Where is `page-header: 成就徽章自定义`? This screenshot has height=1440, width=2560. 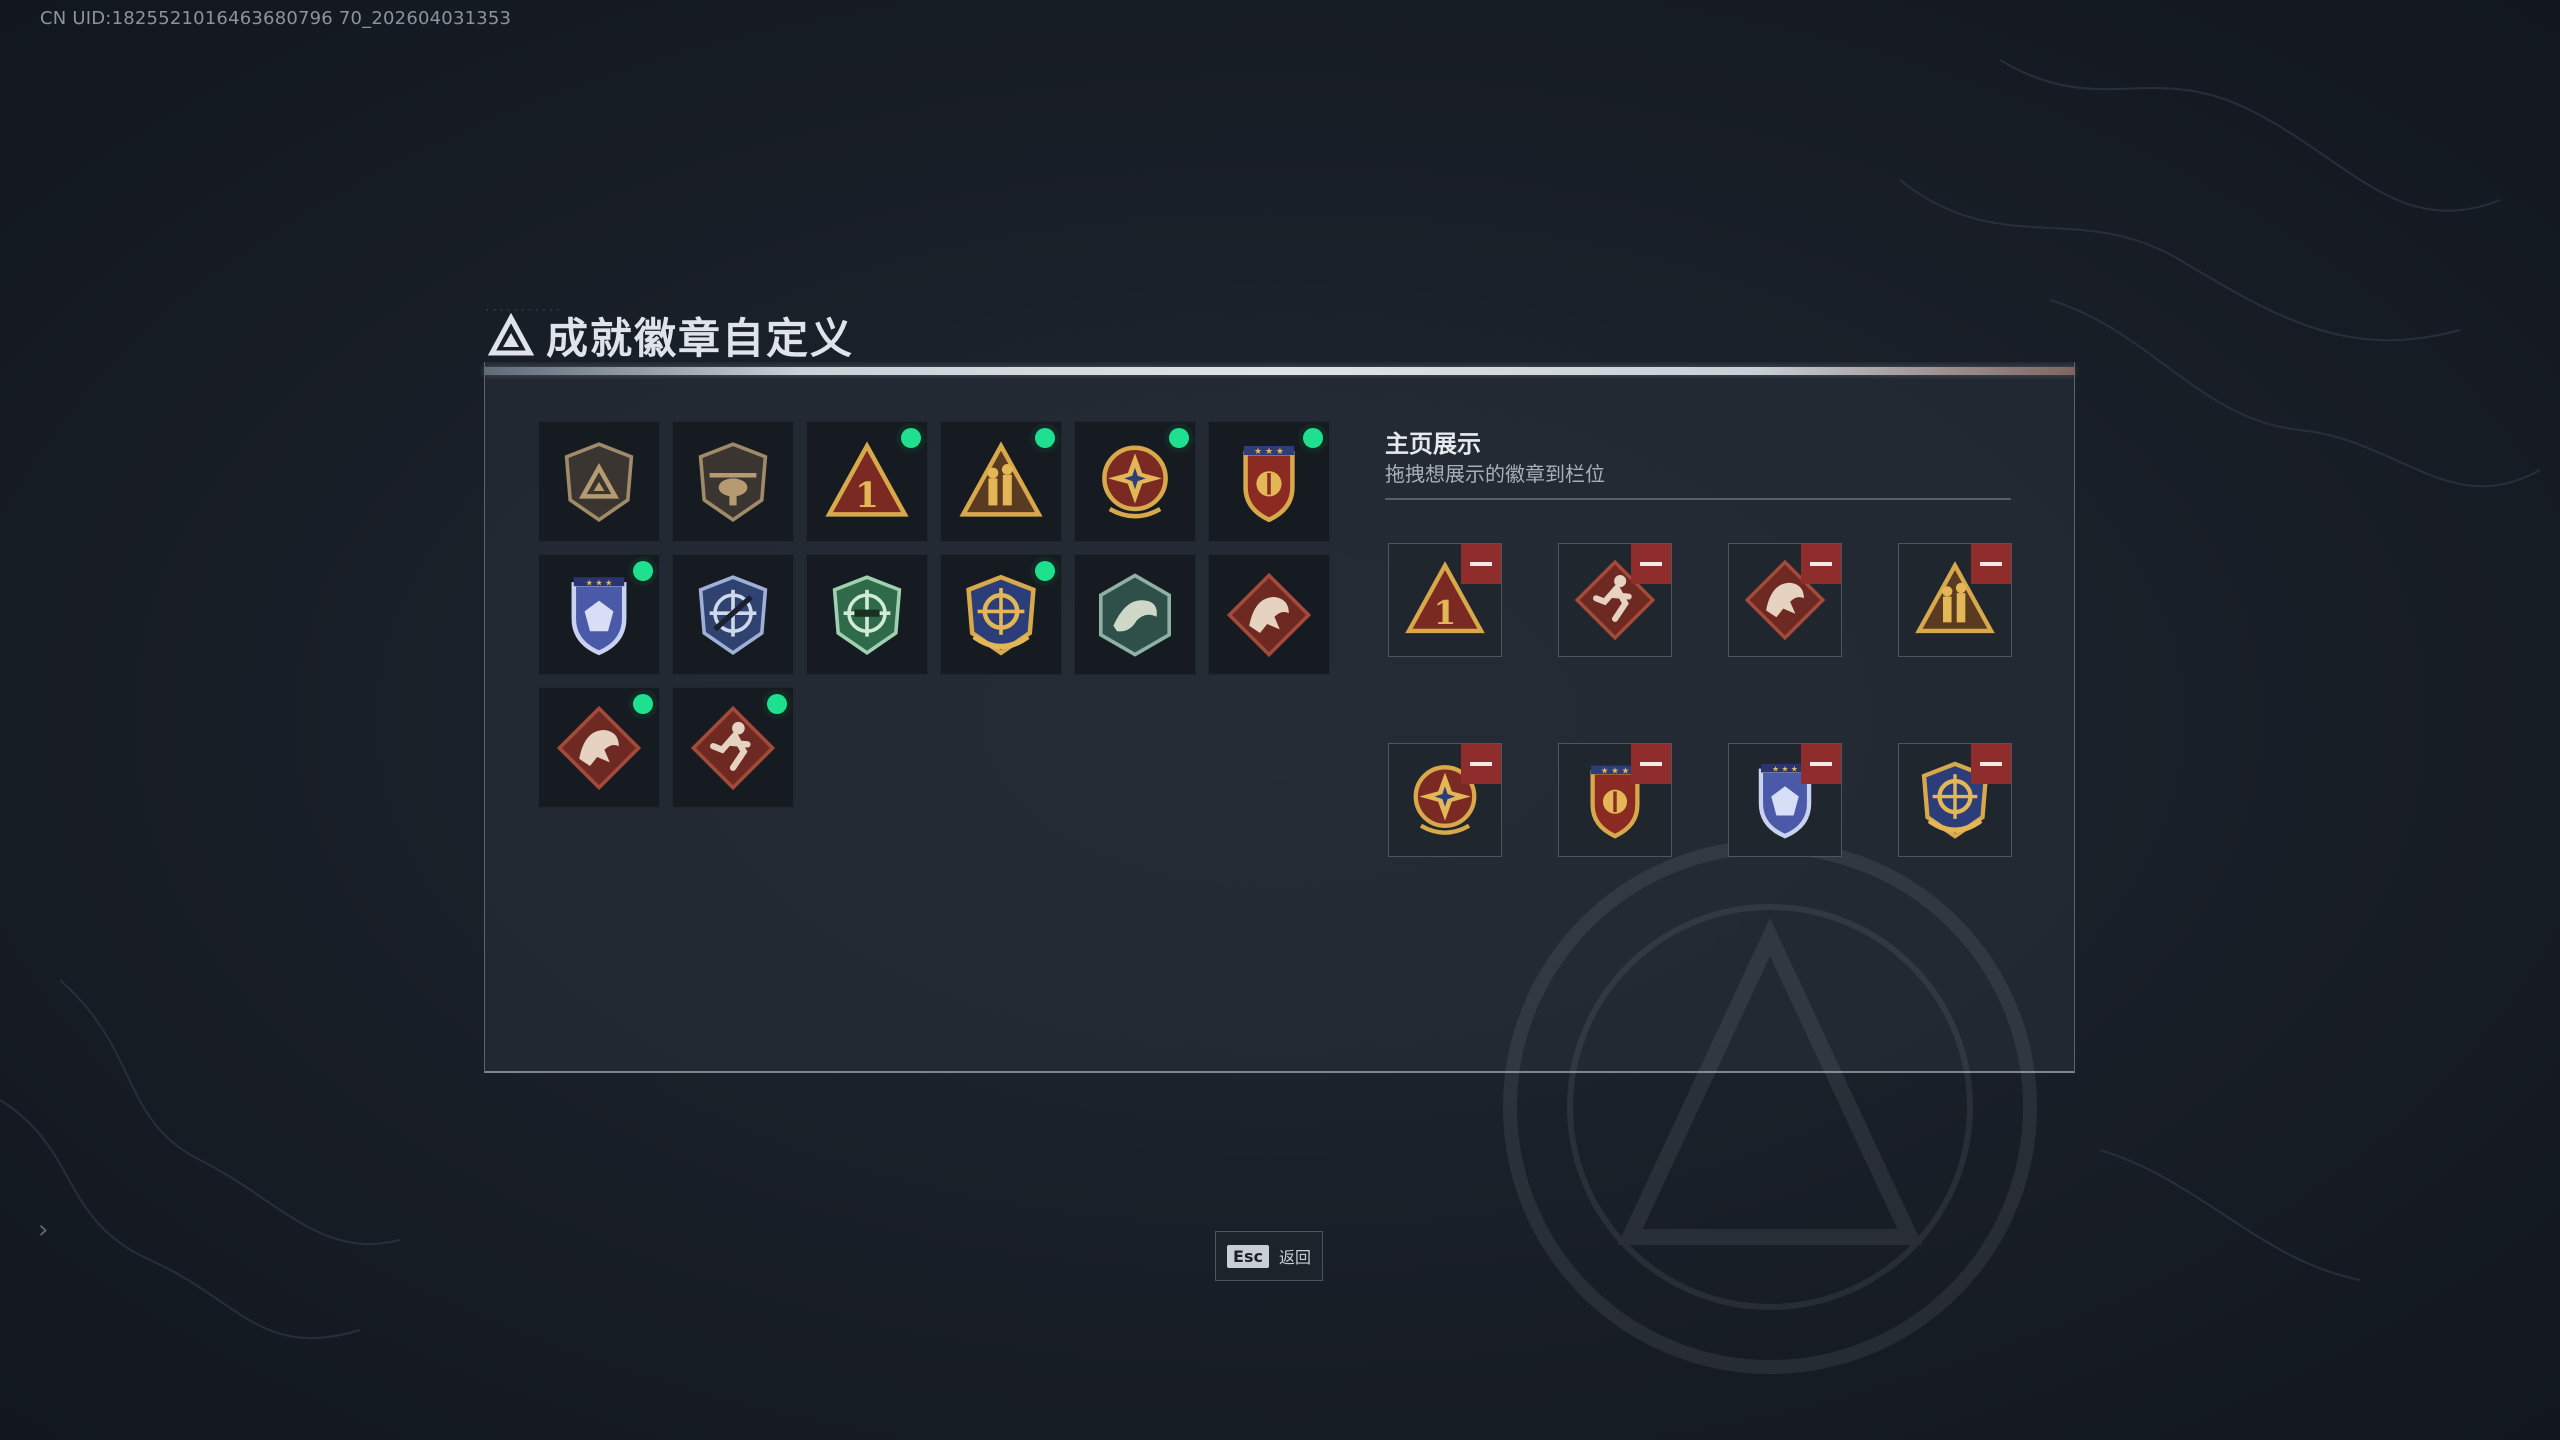 page-header: 成就徽章自定义 is located at coordinates (671, 335).